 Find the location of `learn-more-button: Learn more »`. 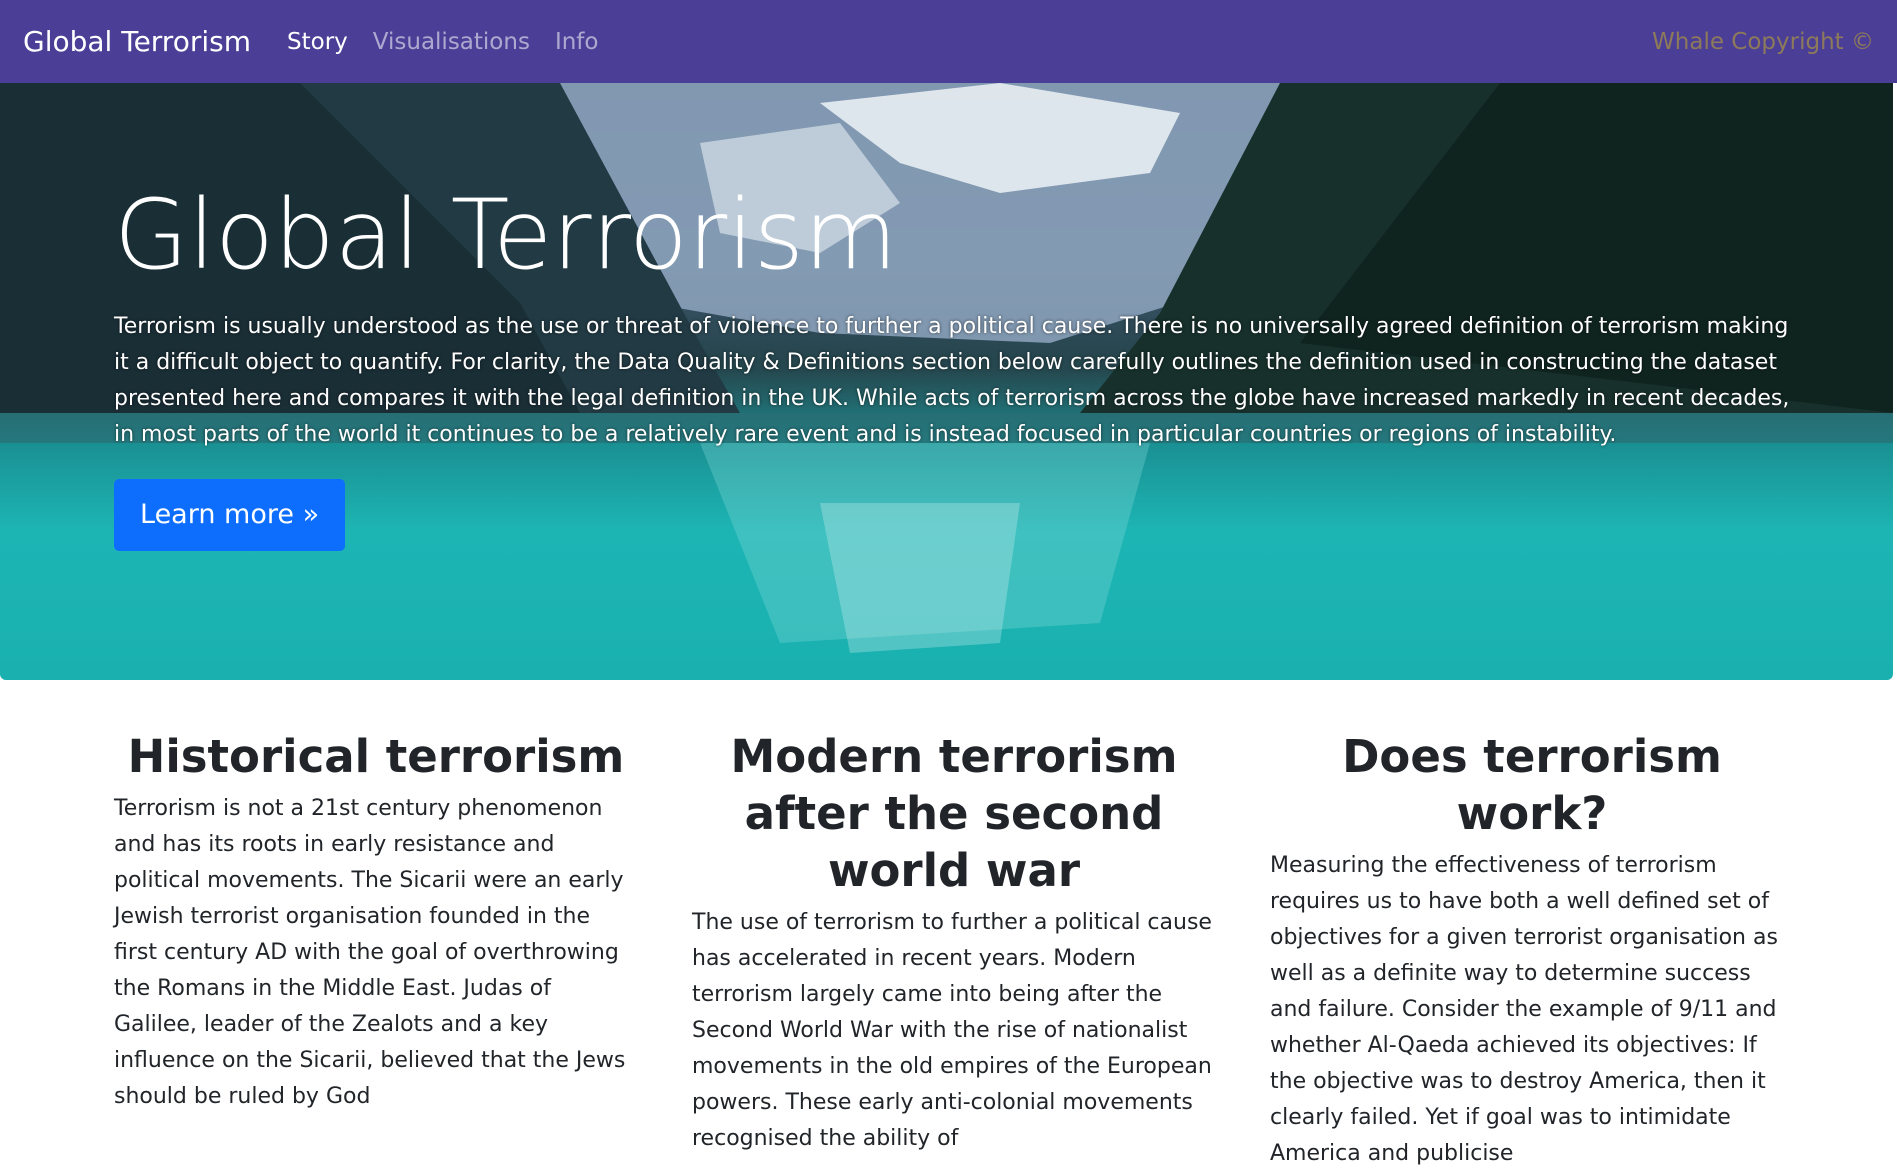

learn-more-button: Learn more » is located at coordinates (230, 514).